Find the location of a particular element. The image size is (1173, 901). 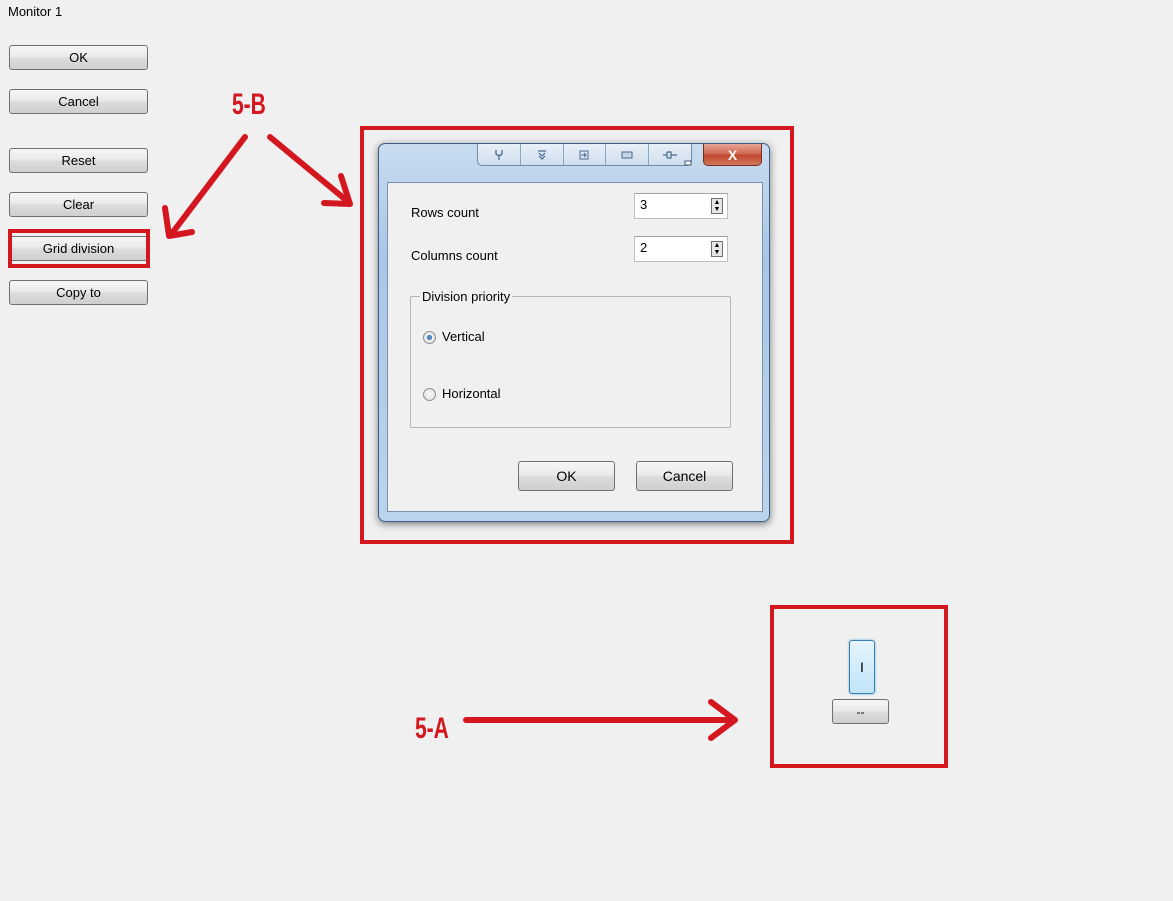

columns-count-updown: ▲ ▼ is located at coordinates (717, 249).